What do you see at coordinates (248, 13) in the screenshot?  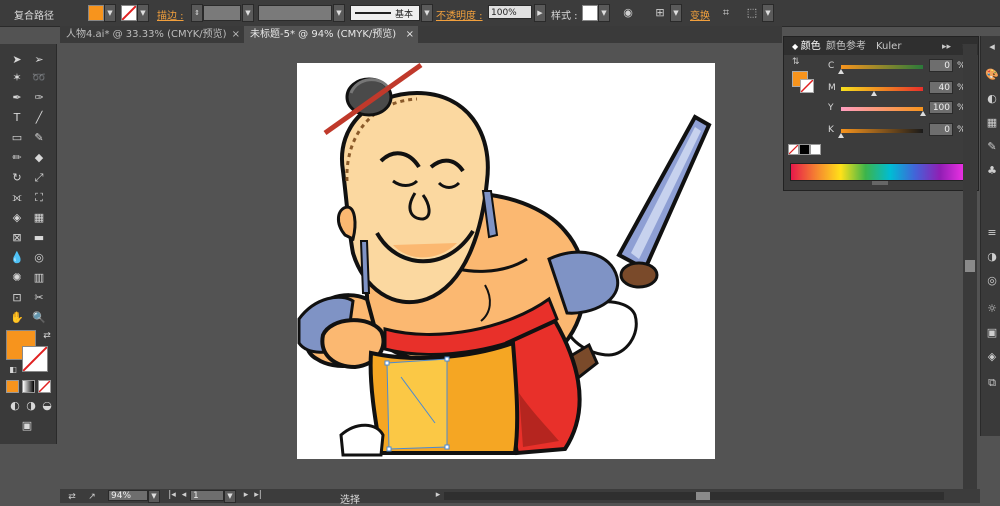 I see `stroke-weight-dropdown: ▼` at bounding box center [248, 13].